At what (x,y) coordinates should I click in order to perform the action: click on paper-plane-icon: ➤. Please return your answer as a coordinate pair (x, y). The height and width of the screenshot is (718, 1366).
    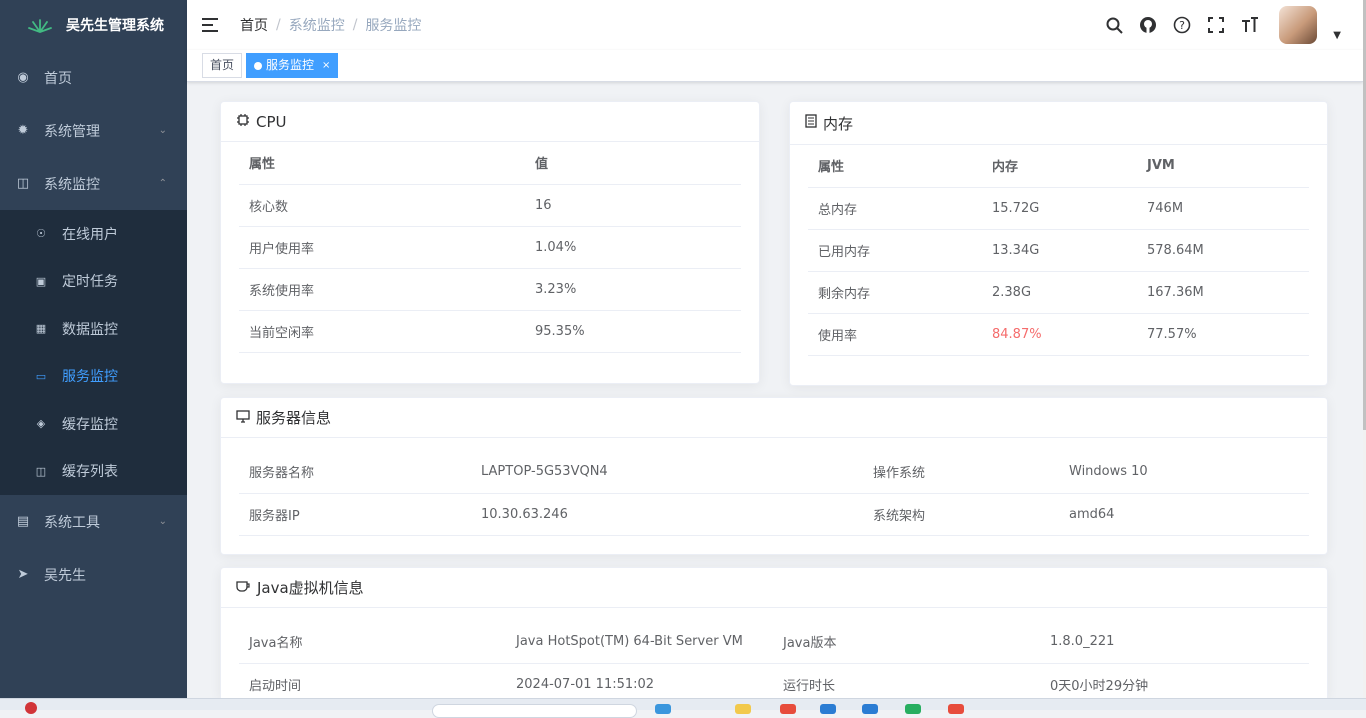
    Looking at the image, I should click on (23, 574).